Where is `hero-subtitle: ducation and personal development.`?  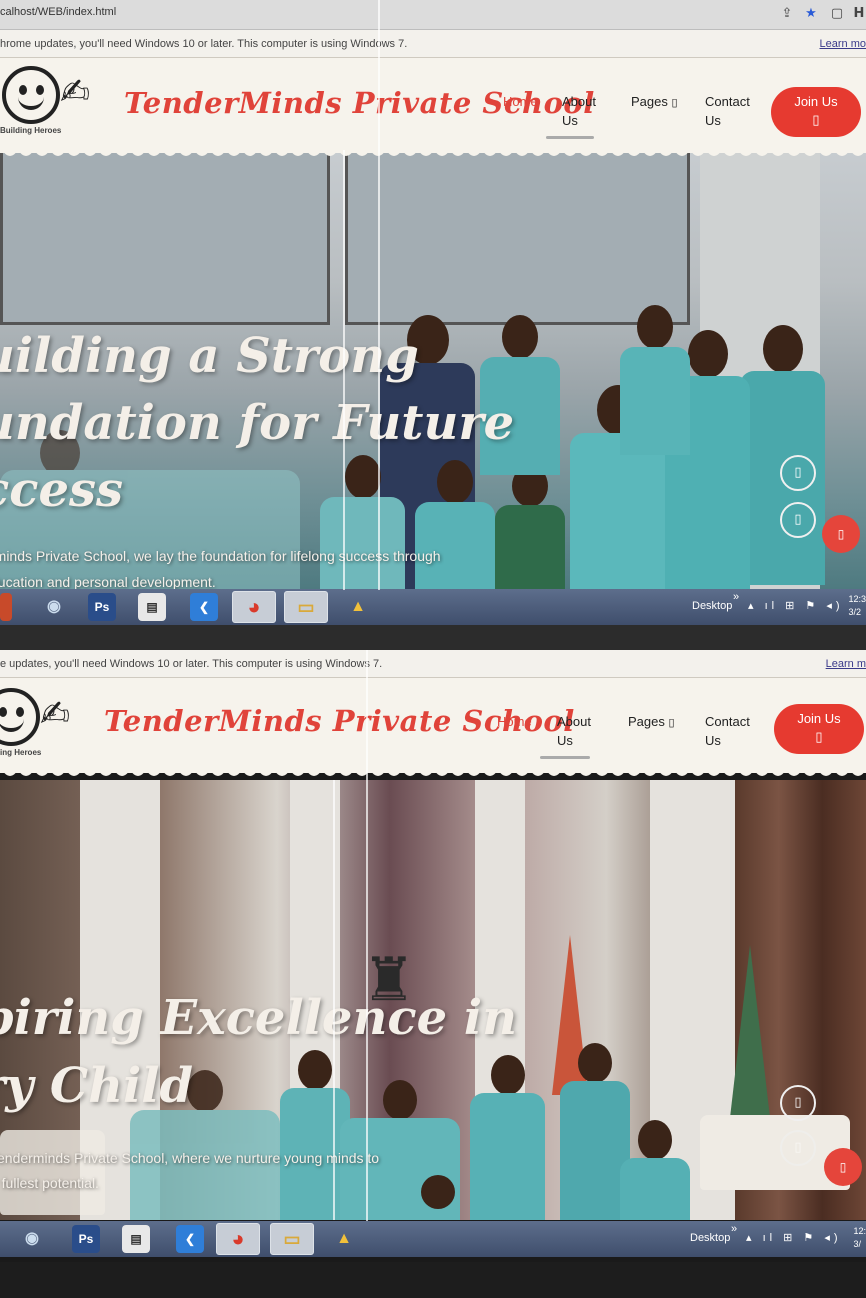
hero-subtitle: ducation and personal development. is located at coordinates (108, 582).